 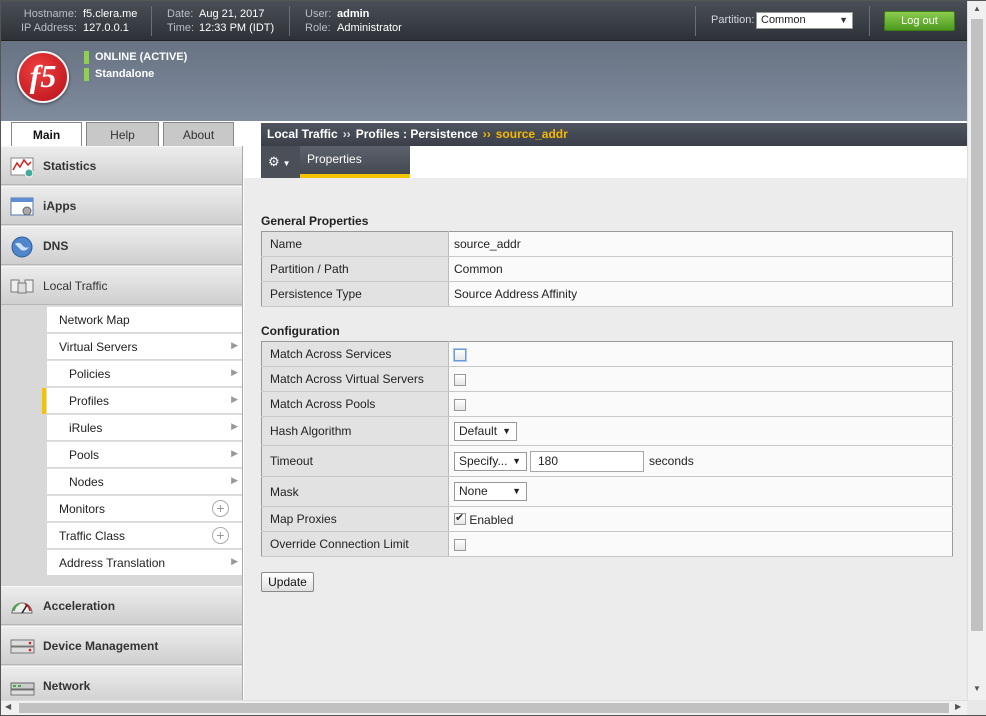 I want to click on row-key: Override Connection Limit, so click(x=355, y=544).